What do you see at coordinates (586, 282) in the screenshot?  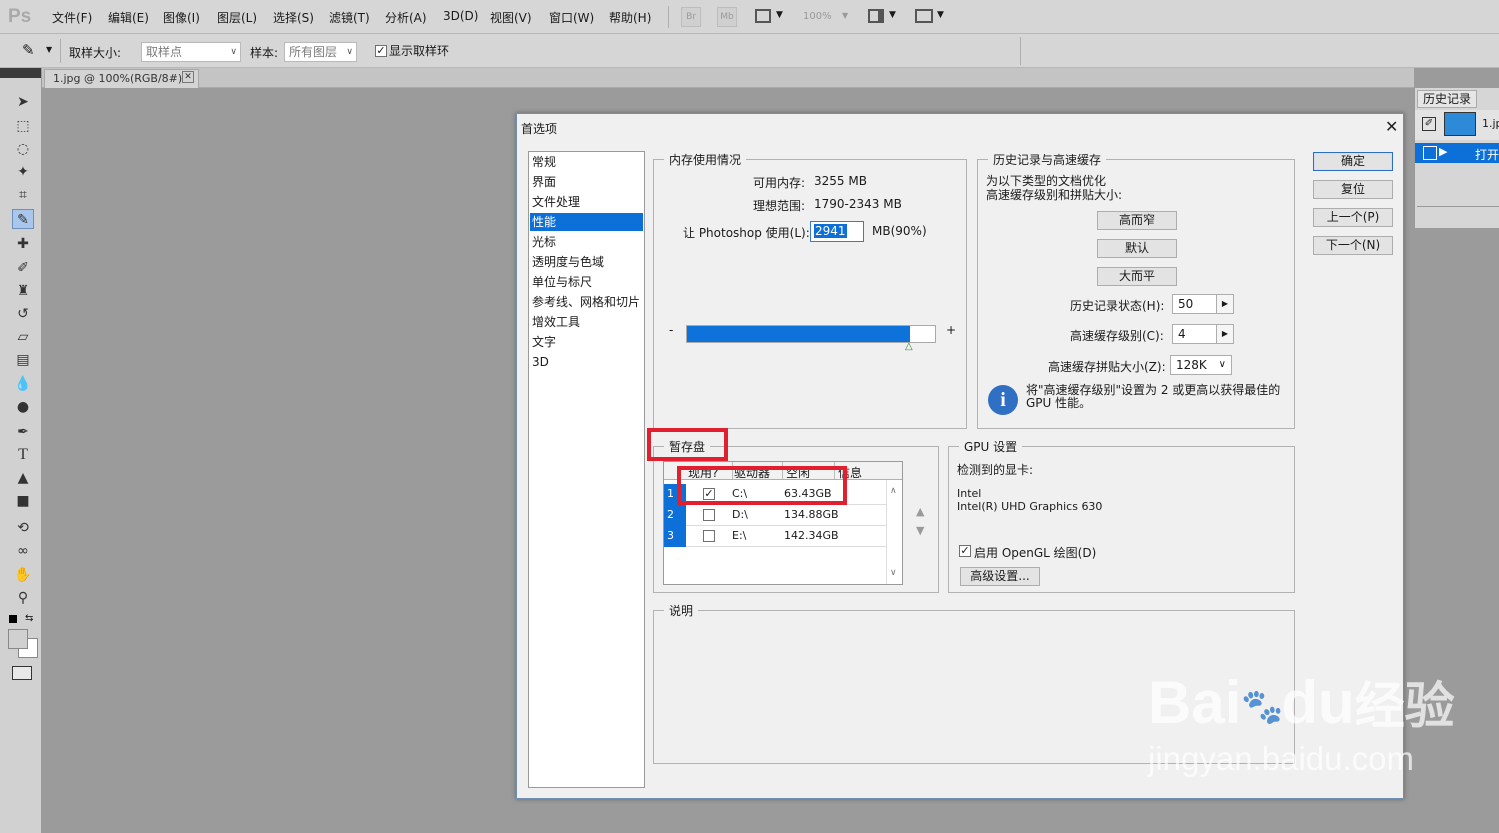 I see `nav-item-units-rulers: 单位与标尺` at bounding box center [586, 282].